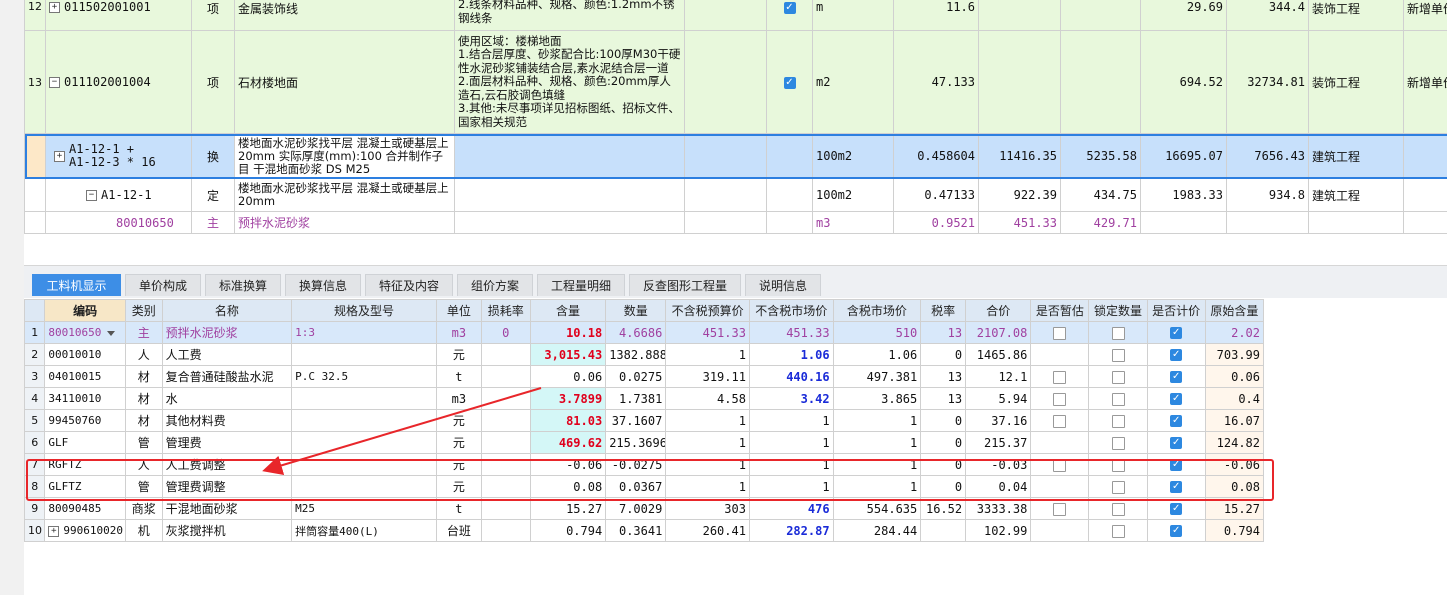 The width and height of the screenshot is (1447, 595). Describe the element at coordinates (85, 398) in the screenshot. I see `resource-code-cell: 34110010` at that location.